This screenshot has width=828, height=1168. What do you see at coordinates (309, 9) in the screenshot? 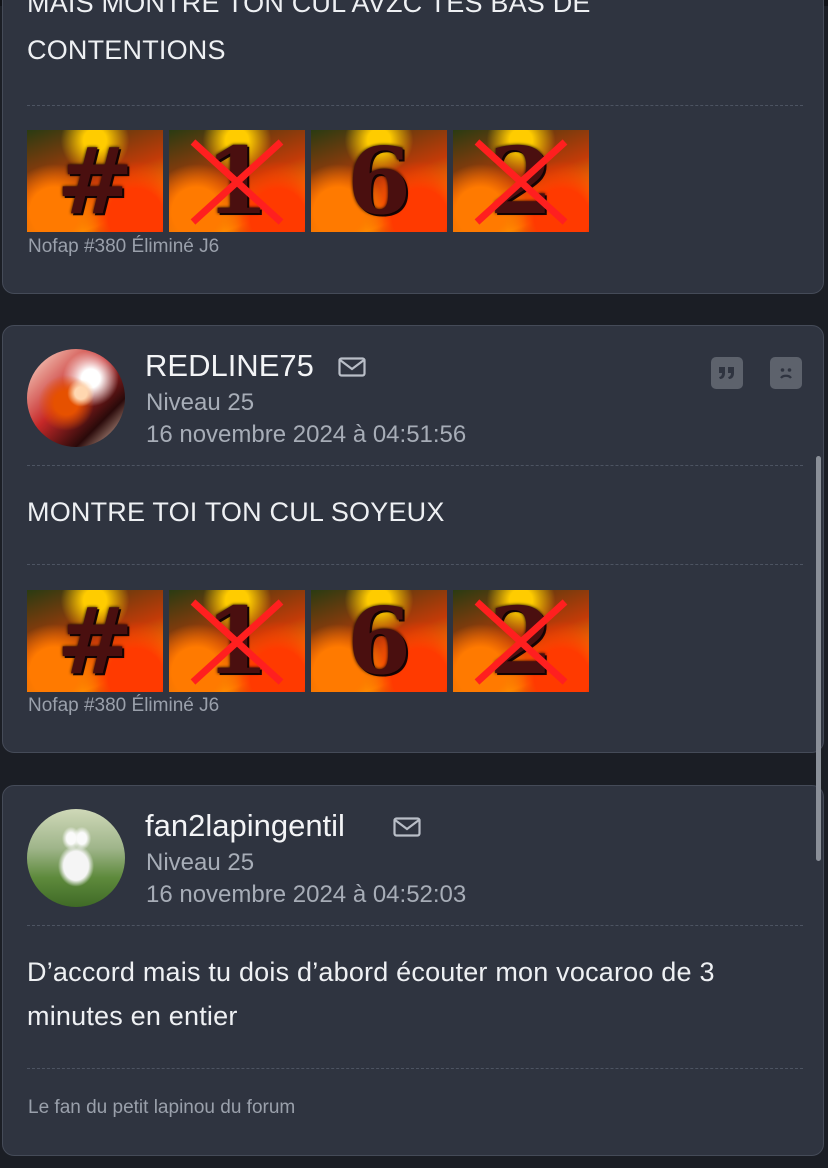
I see `message-line: MAIS MONTRE TON CUL AVZC TES BAS DE` at bounding box center [309, 9].